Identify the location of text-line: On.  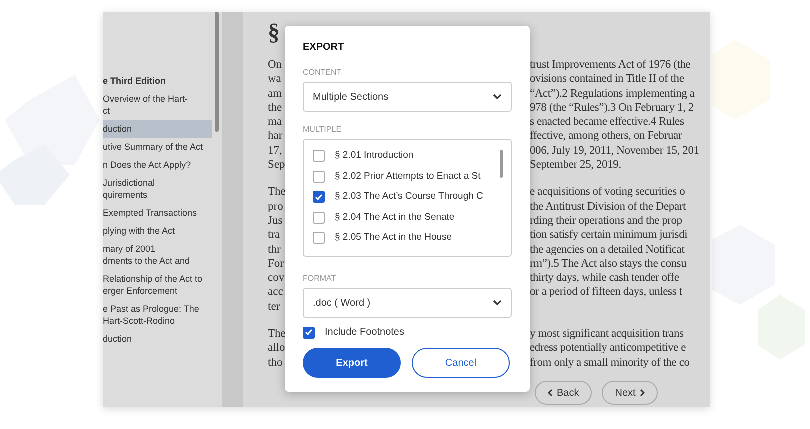
(275, 65).